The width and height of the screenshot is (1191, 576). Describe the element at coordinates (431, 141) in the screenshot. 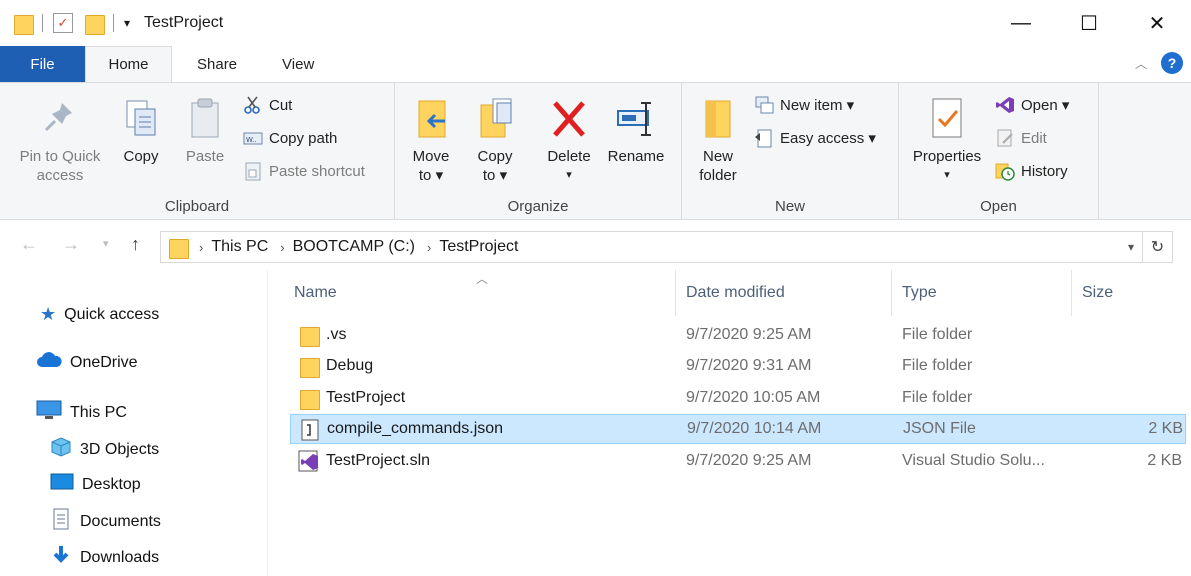

I see `move-to-button: Move to ▾` at that location.